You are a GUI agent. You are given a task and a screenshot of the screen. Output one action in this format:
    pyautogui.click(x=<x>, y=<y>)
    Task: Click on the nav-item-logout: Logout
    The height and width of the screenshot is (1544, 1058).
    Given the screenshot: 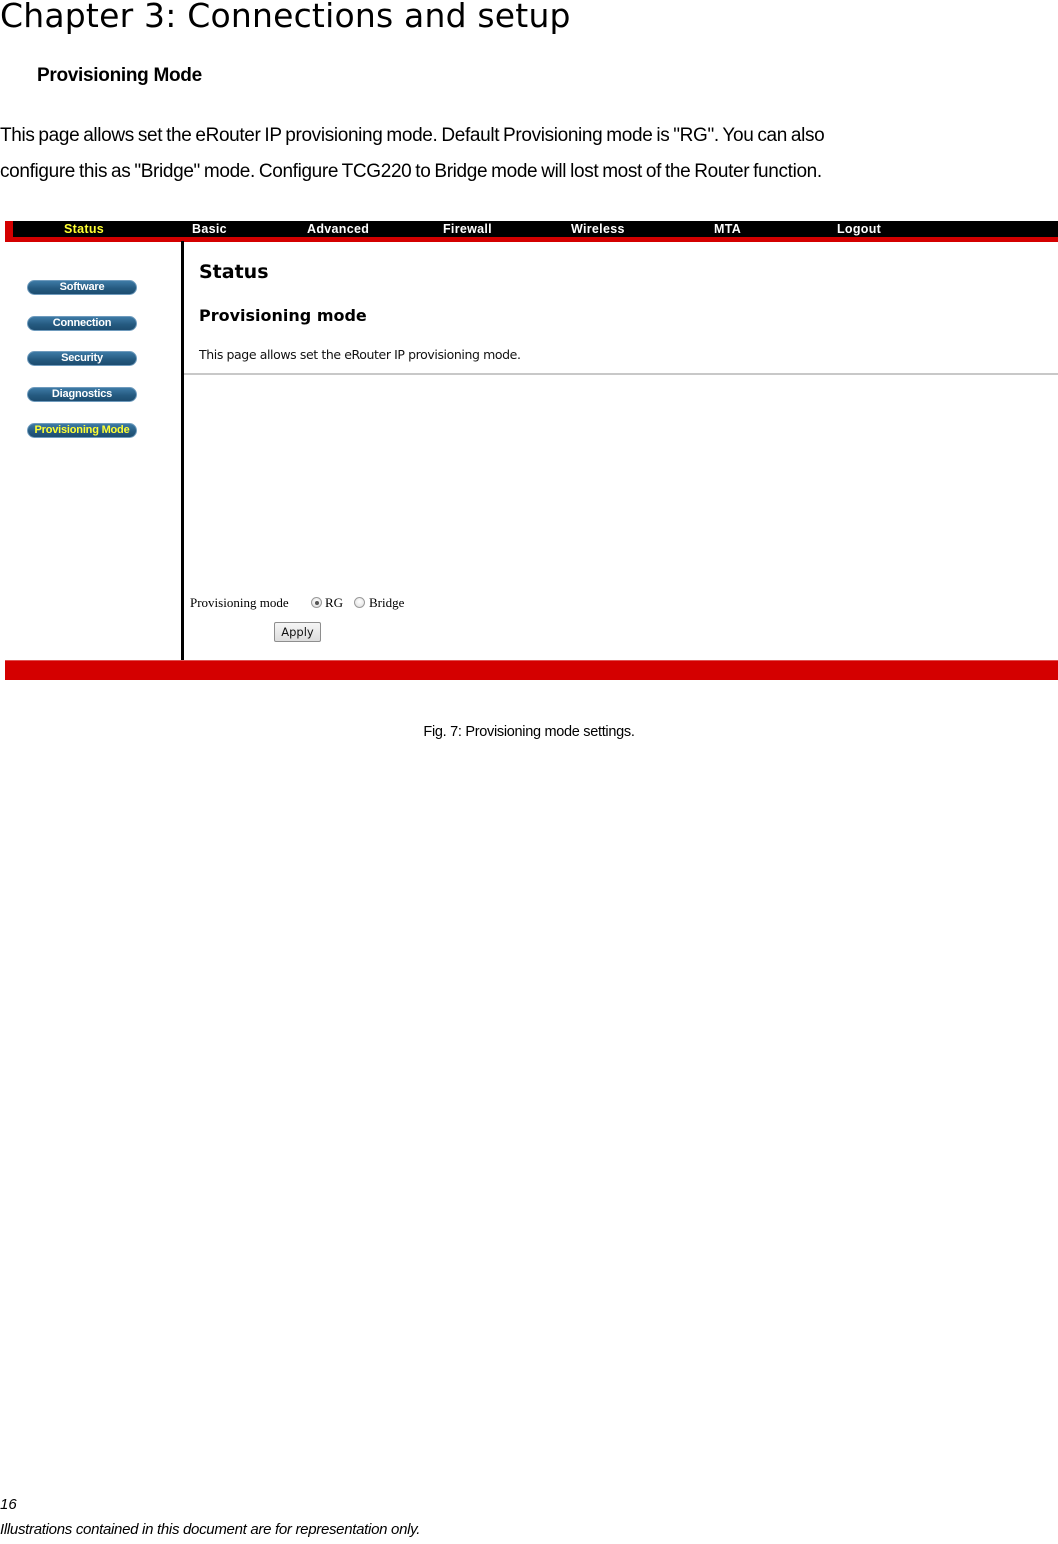 What is the action you would take?
    pyautogui.click(x=859, y=229)
    